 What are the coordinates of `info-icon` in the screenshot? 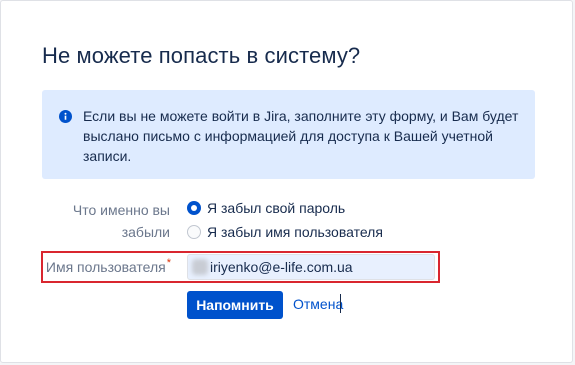 It's located at (65, 116).